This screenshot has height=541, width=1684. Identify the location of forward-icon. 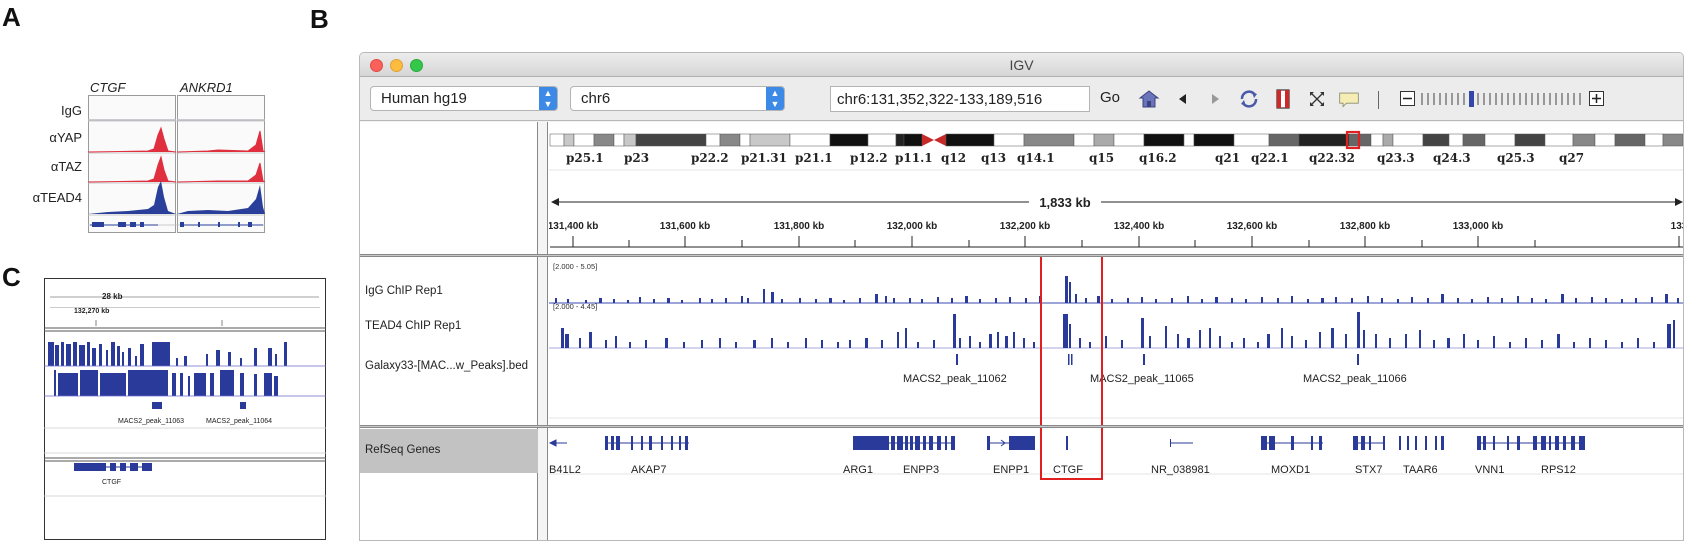
(1215, 99).